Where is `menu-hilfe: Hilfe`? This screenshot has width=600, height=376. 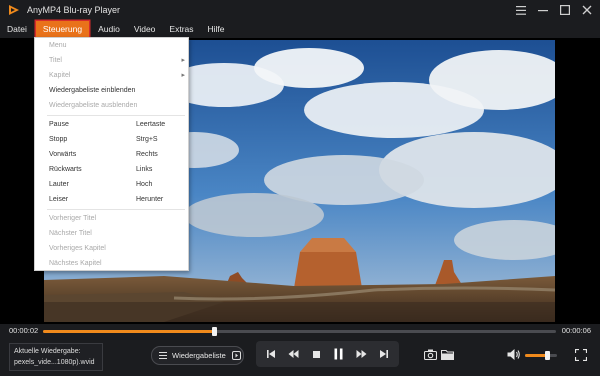 menu-hilfe: Hilfe is located at coordinates (216, 29).